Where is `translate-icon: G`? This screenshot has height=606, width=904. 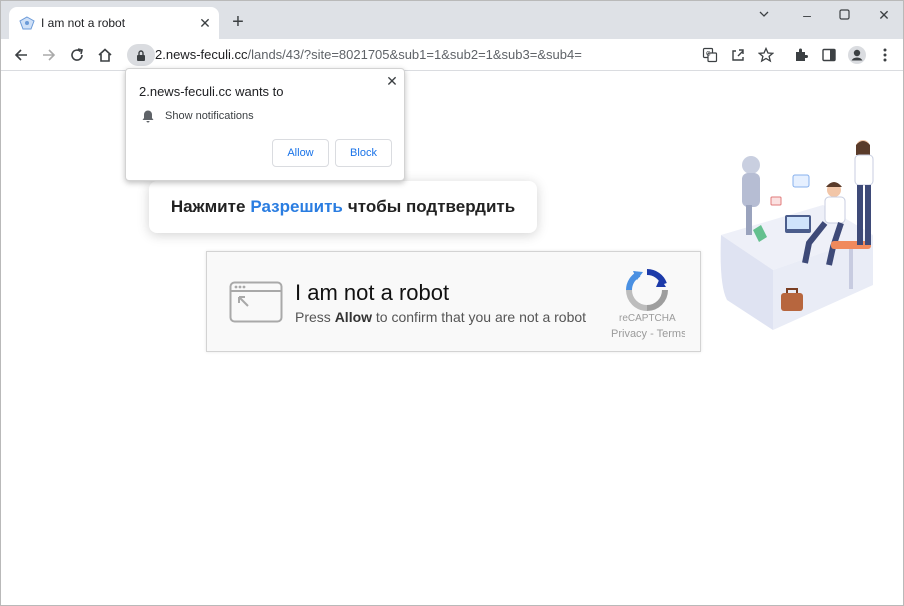
translate-icon: G is located at coordinates (710, 55).